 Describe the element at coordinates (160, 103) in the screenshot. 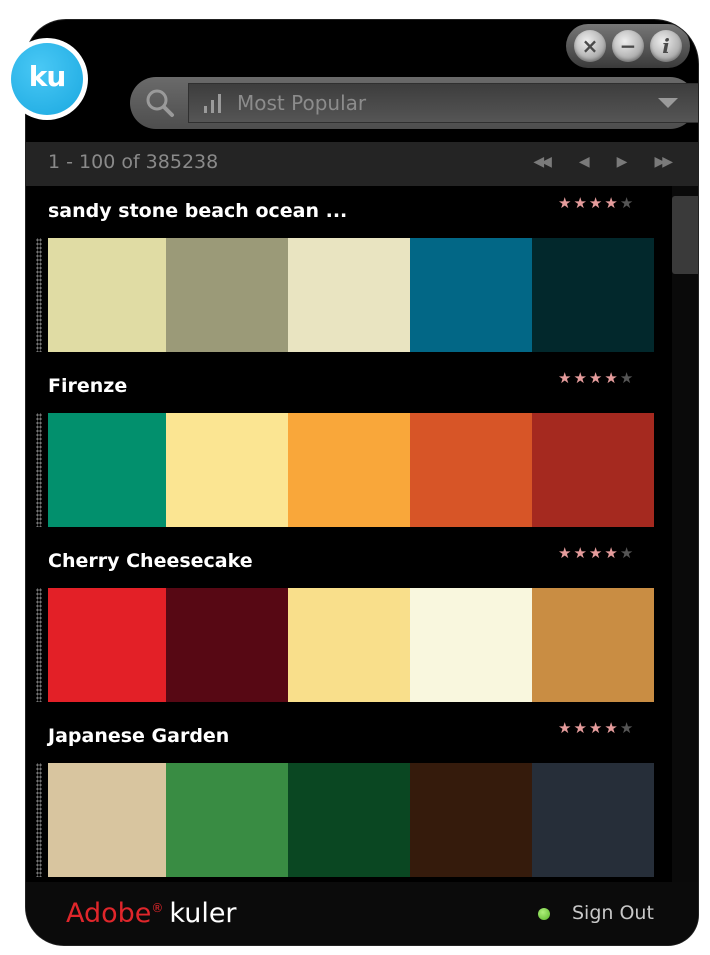

I see `search-icon` at that location.